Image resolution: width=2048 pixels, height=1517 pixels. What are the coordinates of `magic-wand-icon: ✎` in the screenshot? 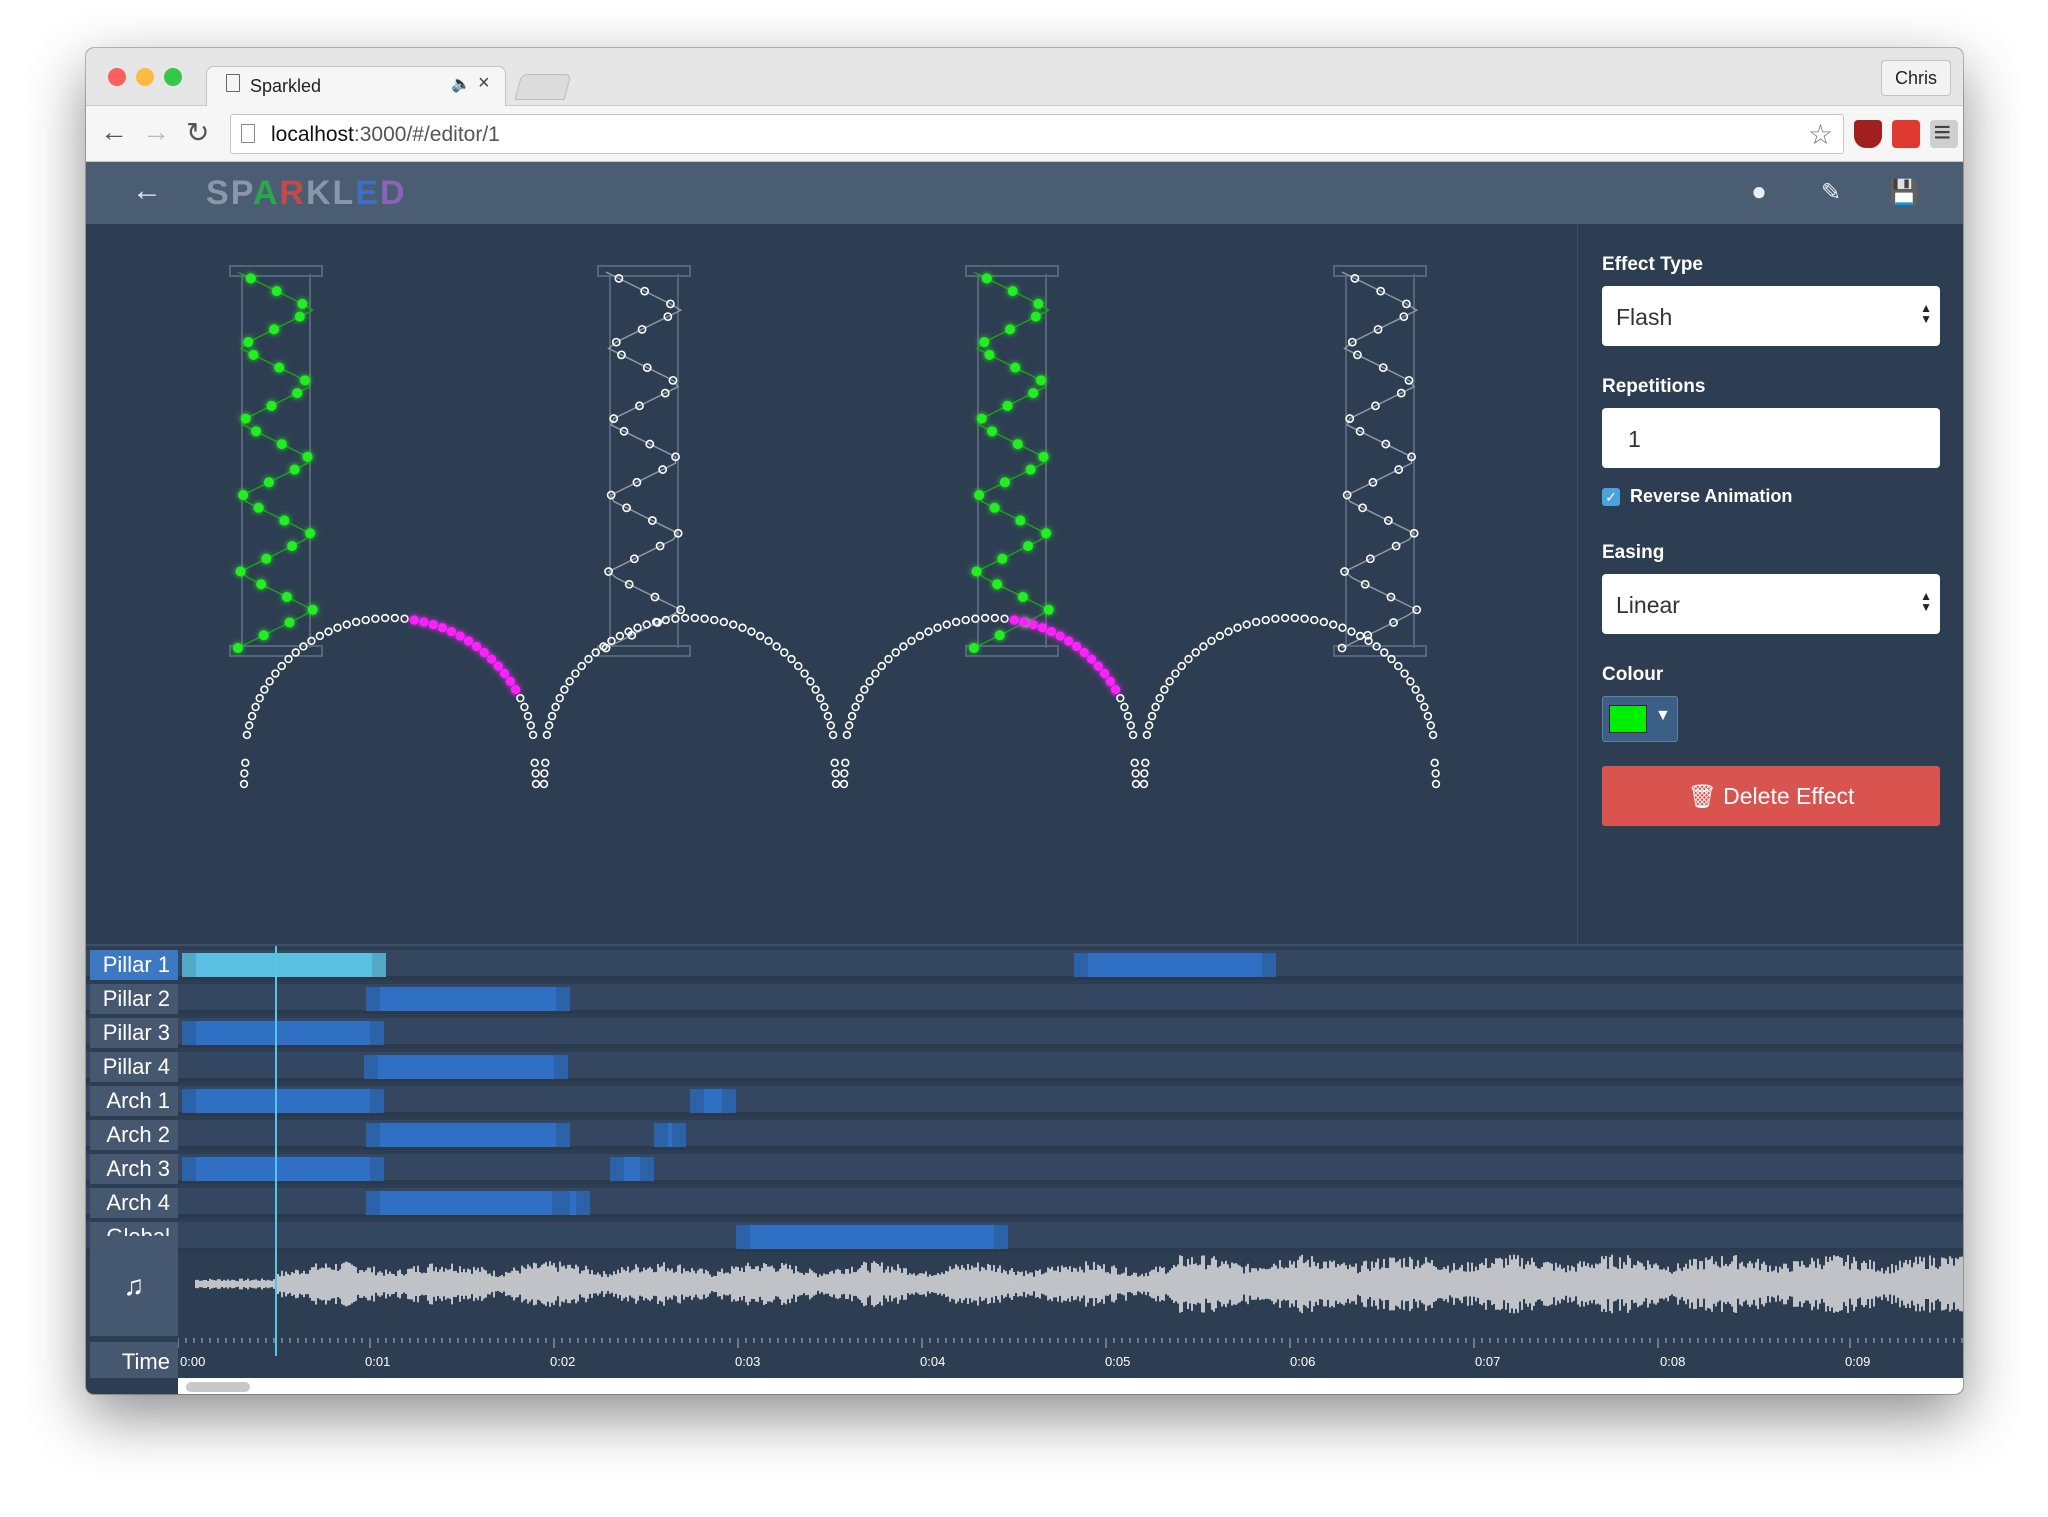 It's located at (1831, 193).